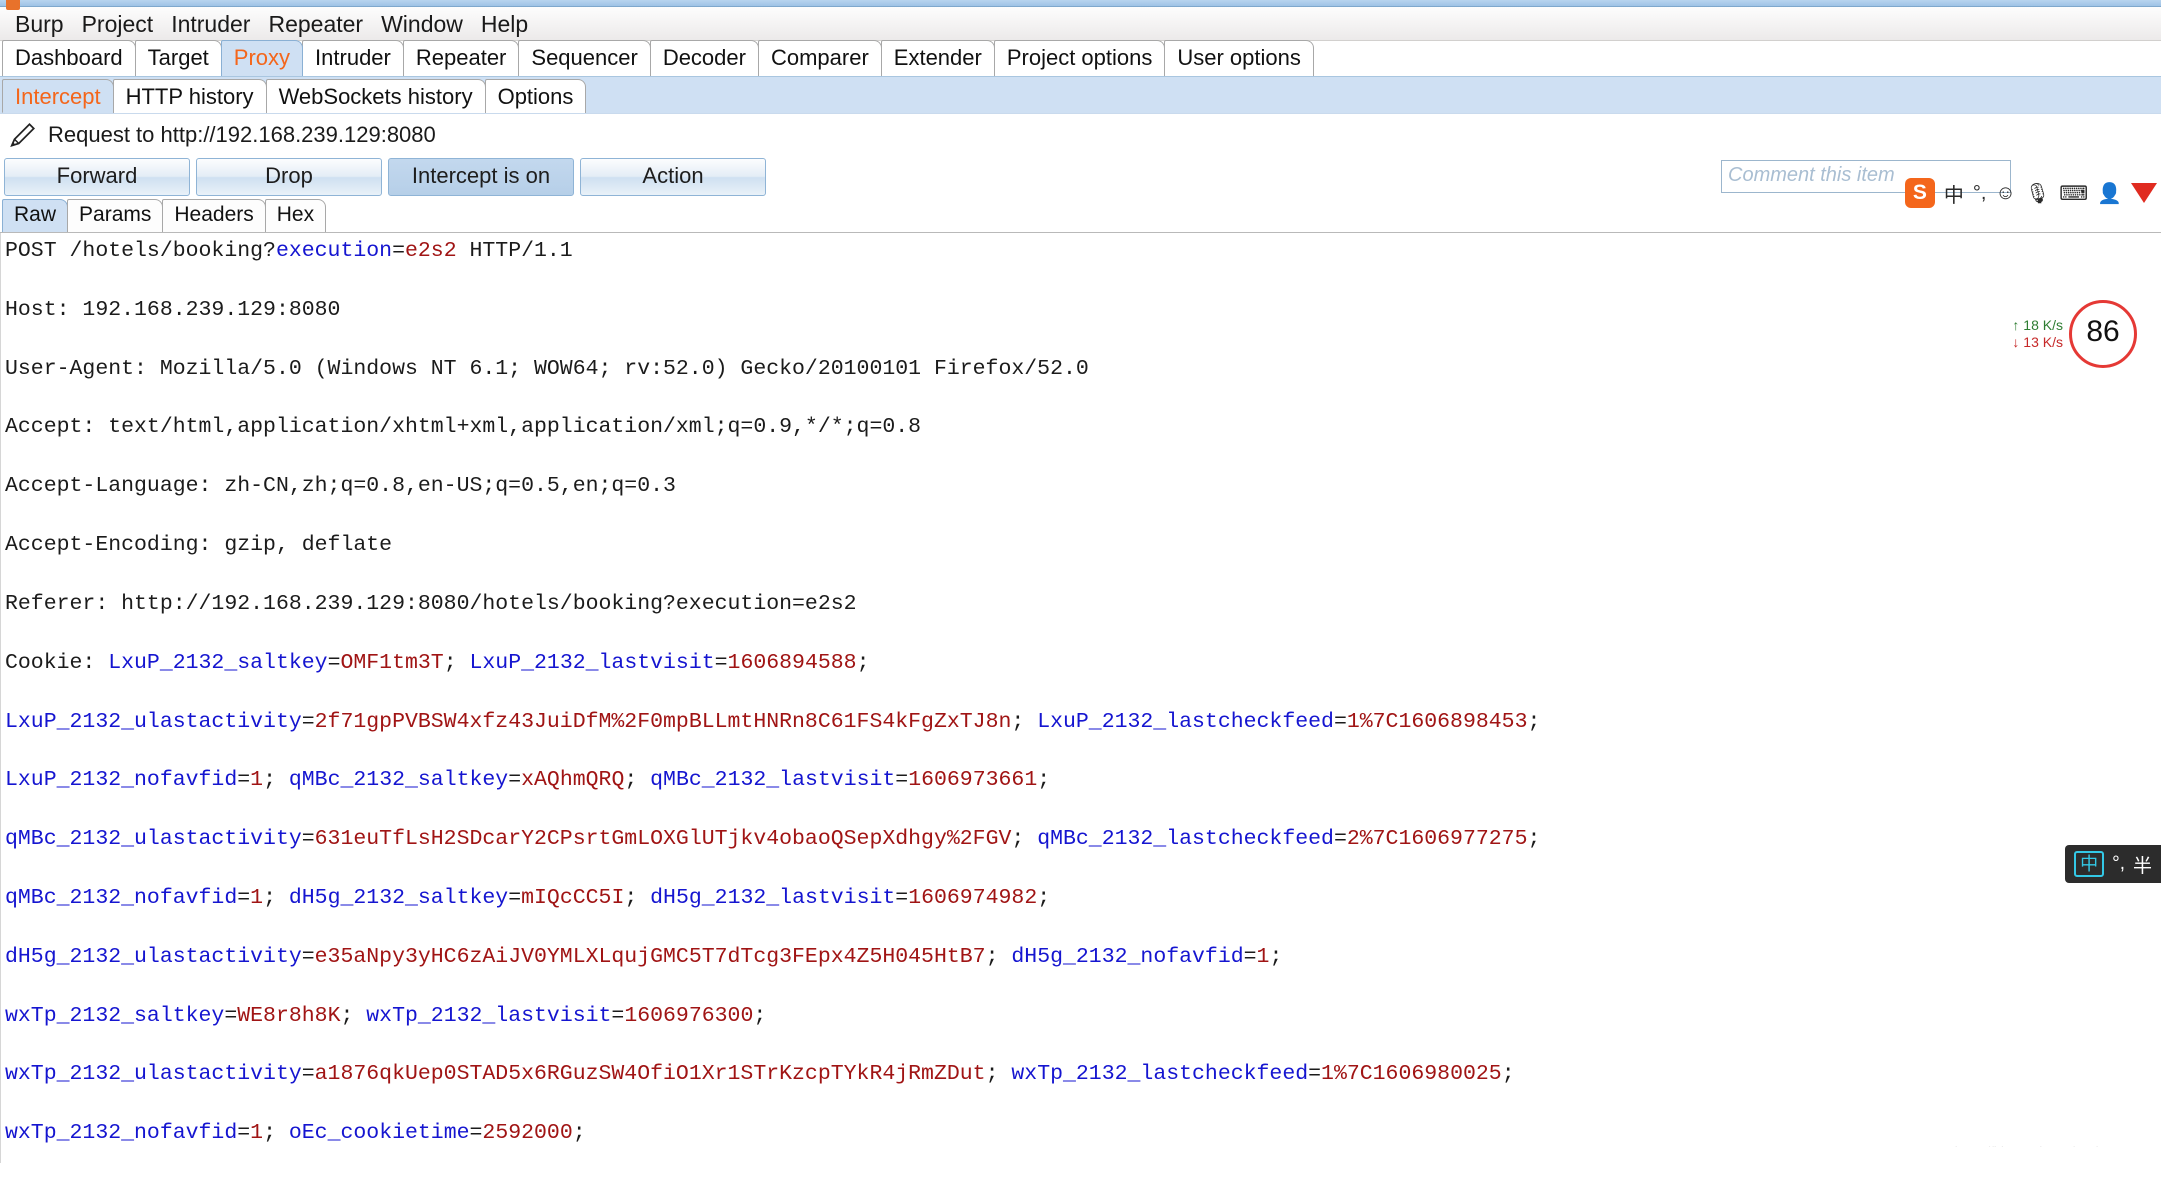 The height and width of the screenshot is (1198, 2161). I want to click on ime-emoji-icon: ☺, so click(2005, 193).